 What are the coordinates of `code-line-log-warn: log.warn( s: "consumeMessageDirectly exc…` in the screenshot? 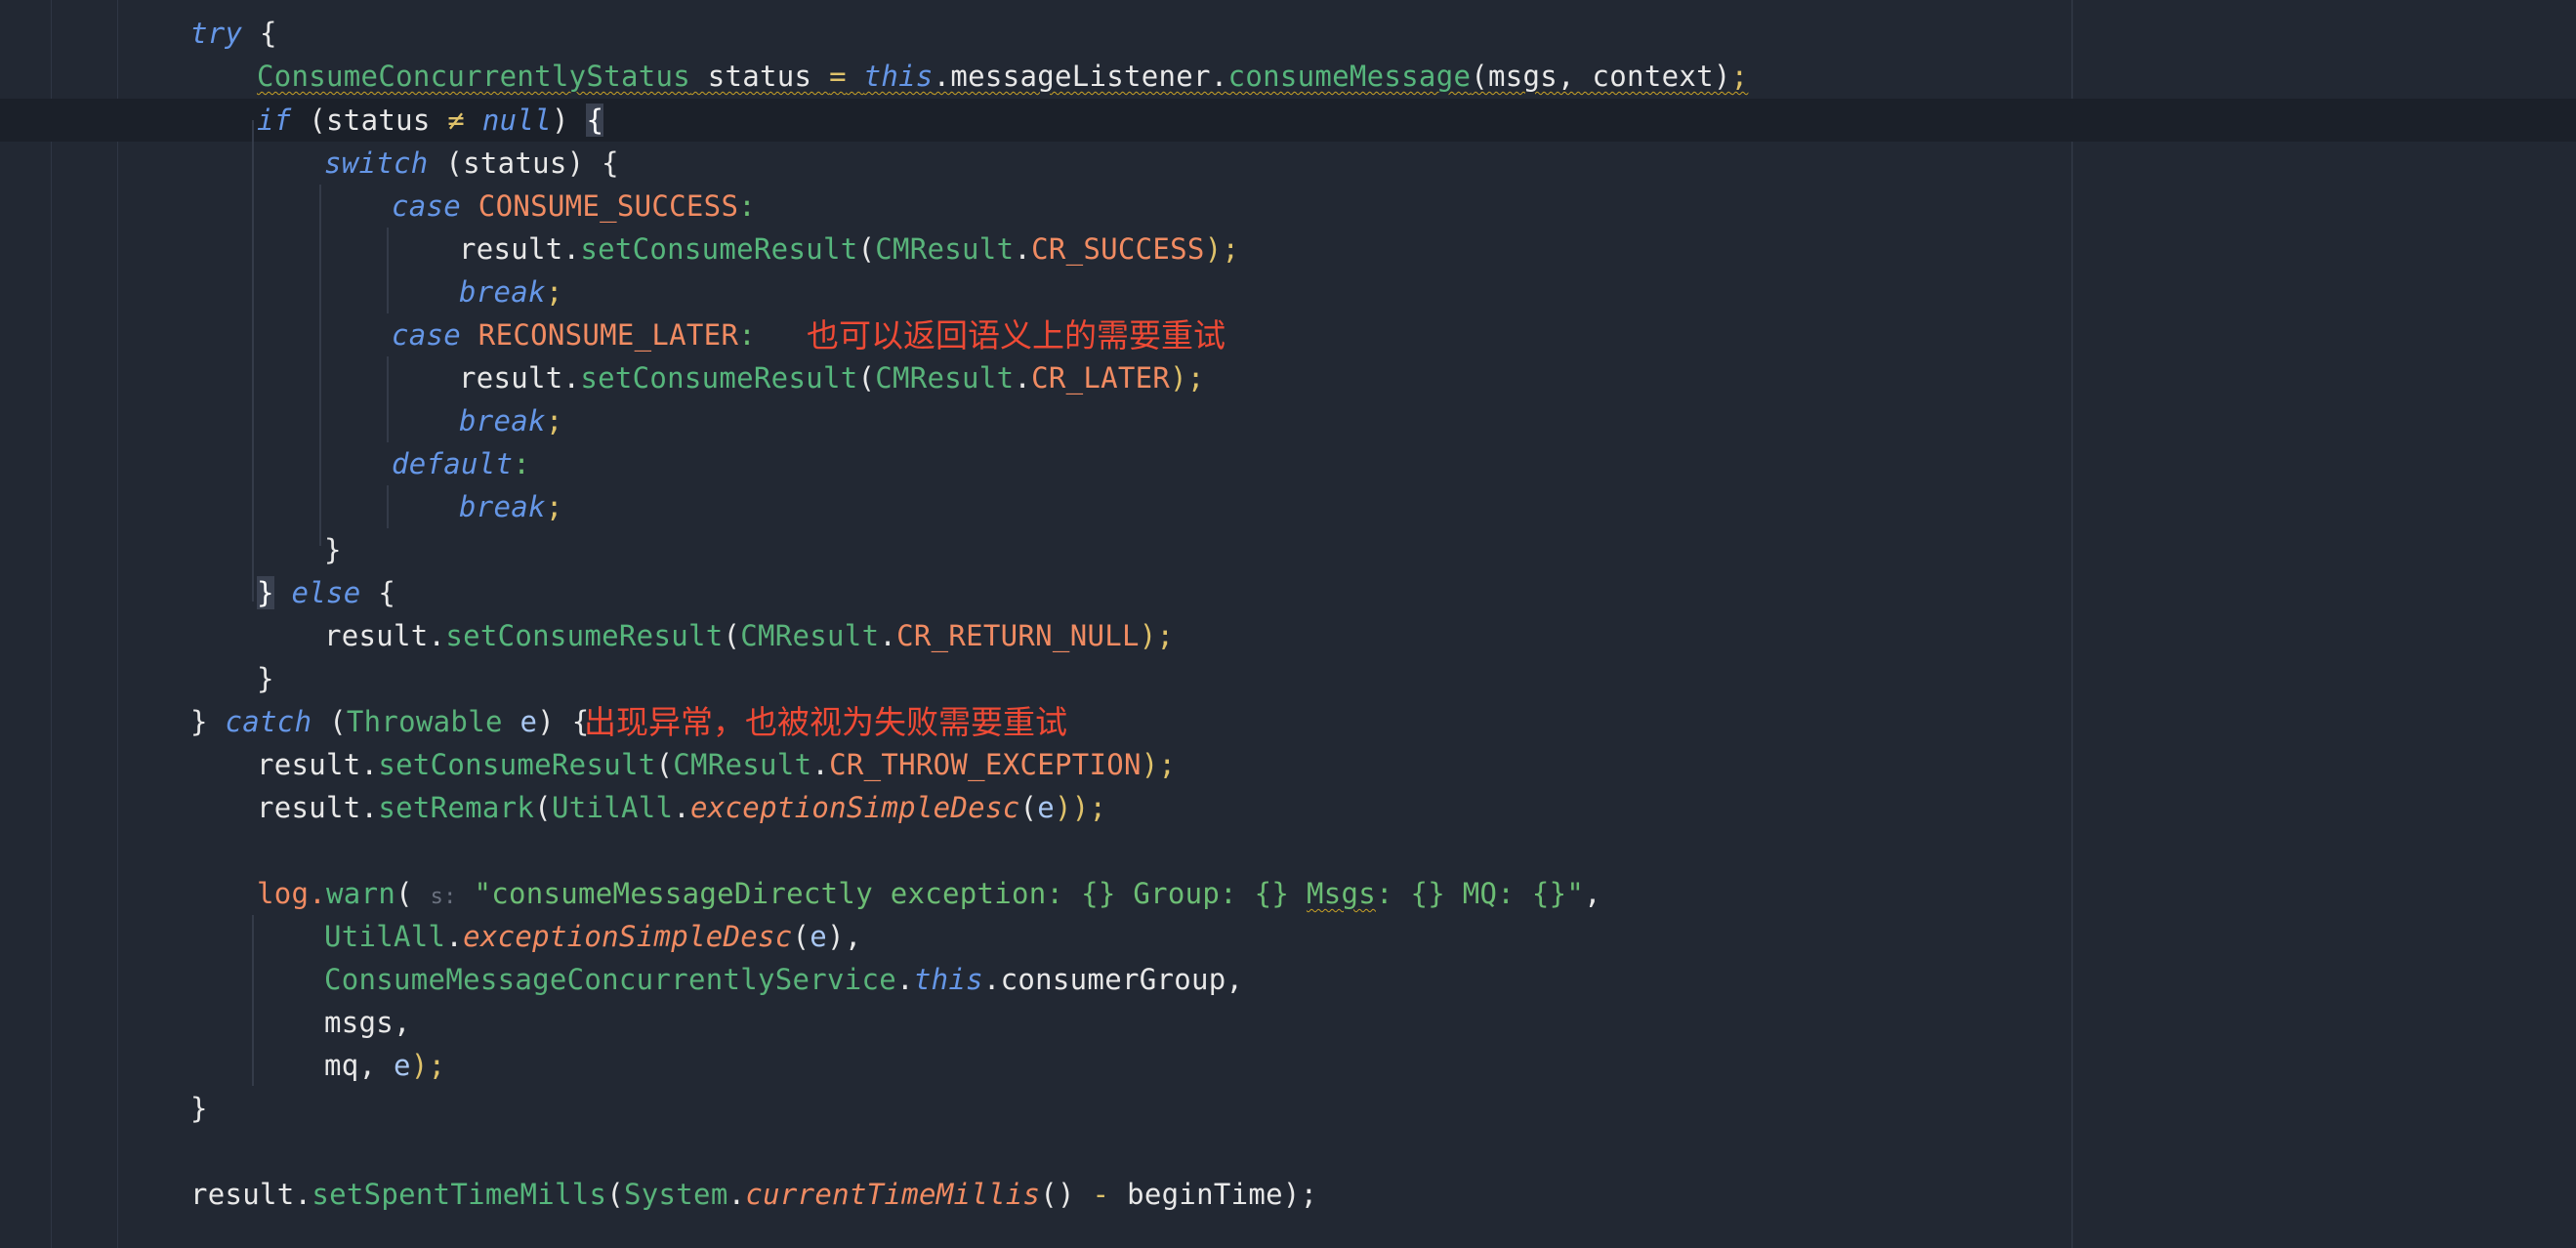 It's located at (929, 893).